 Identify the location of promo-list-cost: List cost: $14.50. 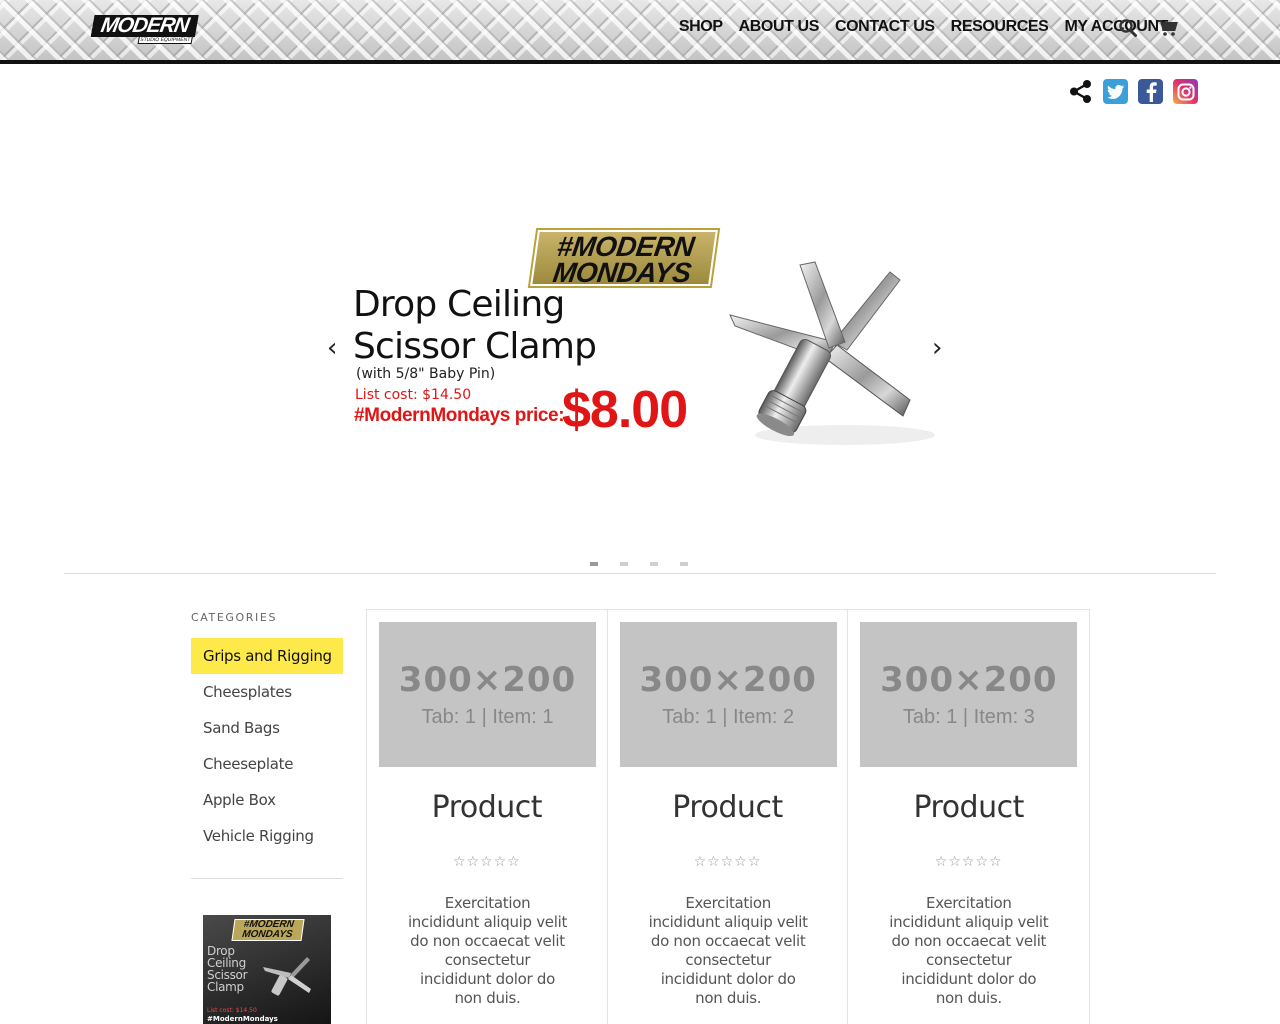
(232, 1010).